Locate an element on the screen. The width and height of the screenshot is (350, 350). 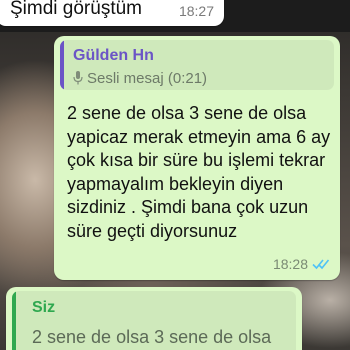
quoted-preview-text: Sesli mesaj (0:21) is located at coordinates (147, 78).